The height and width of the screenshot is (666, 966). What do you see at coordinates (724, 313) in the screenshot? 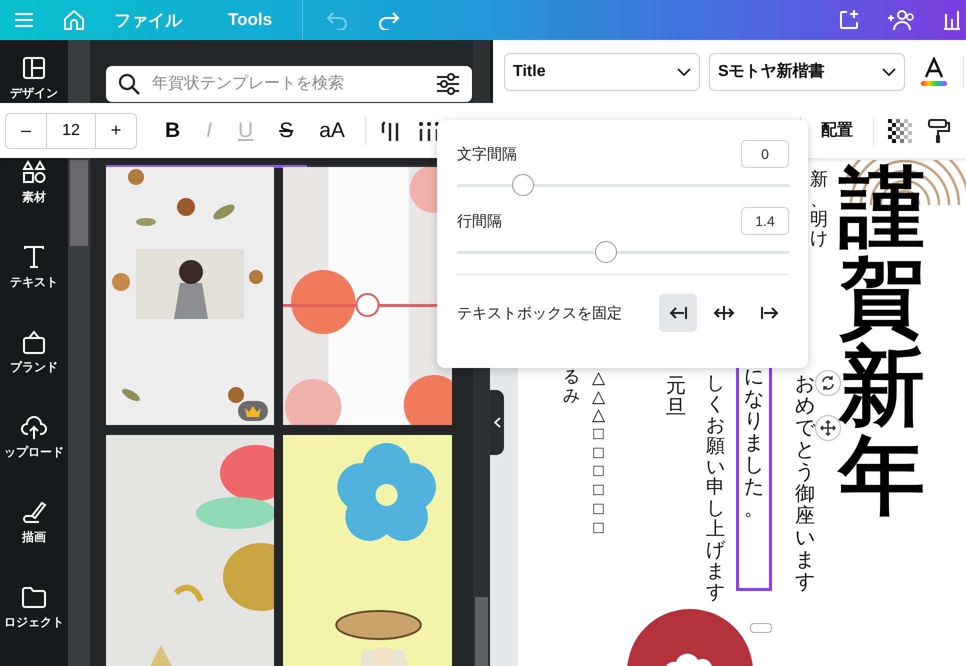
I see `double-arrow-icon` at bounding box center [724, 313].